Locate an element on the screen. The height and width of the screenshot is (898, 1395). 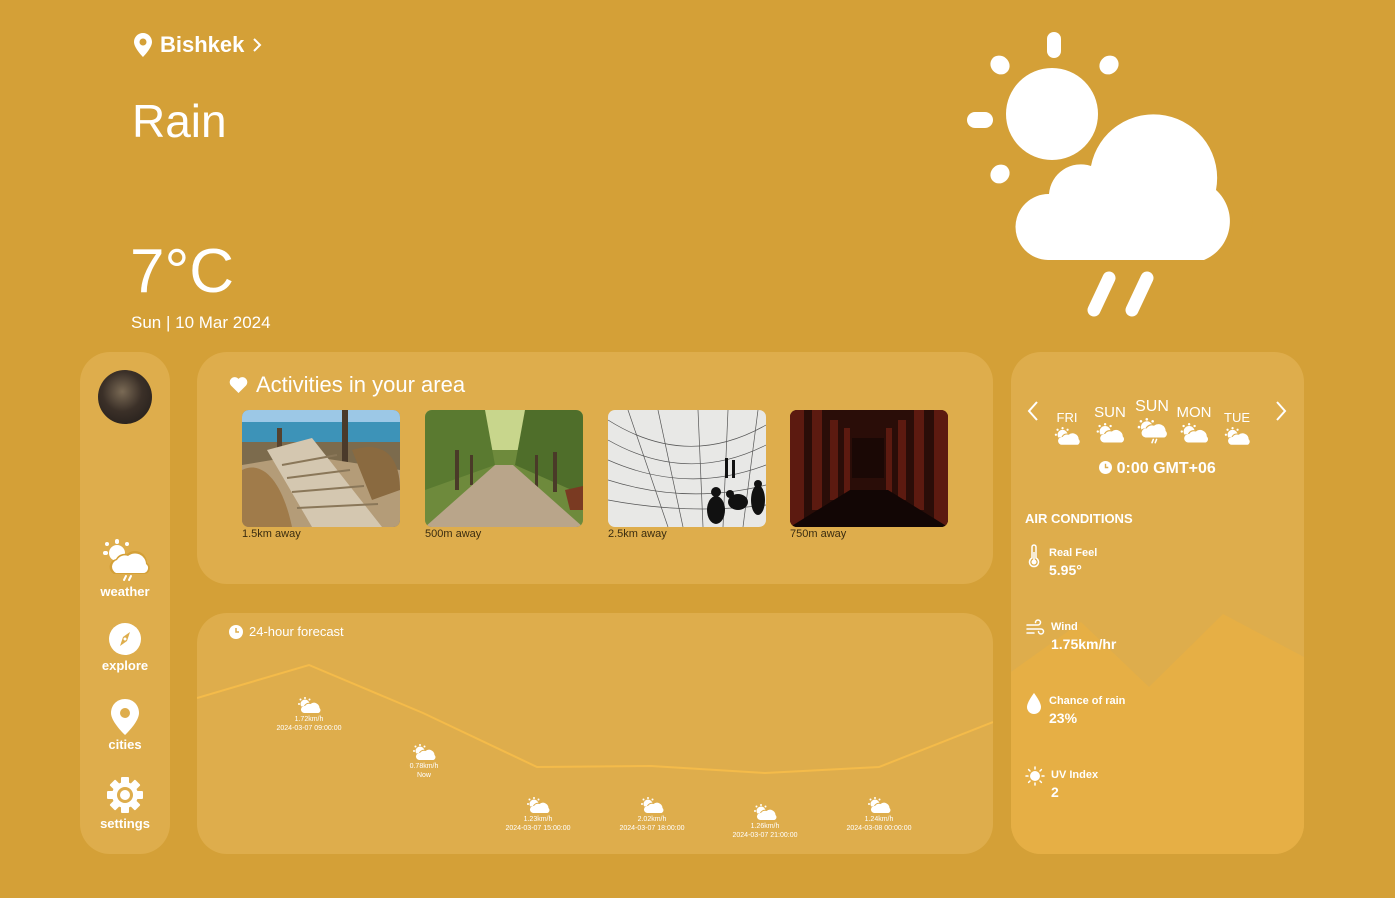
sidebar-item-cities: cities is located at coordinates (125, 725).